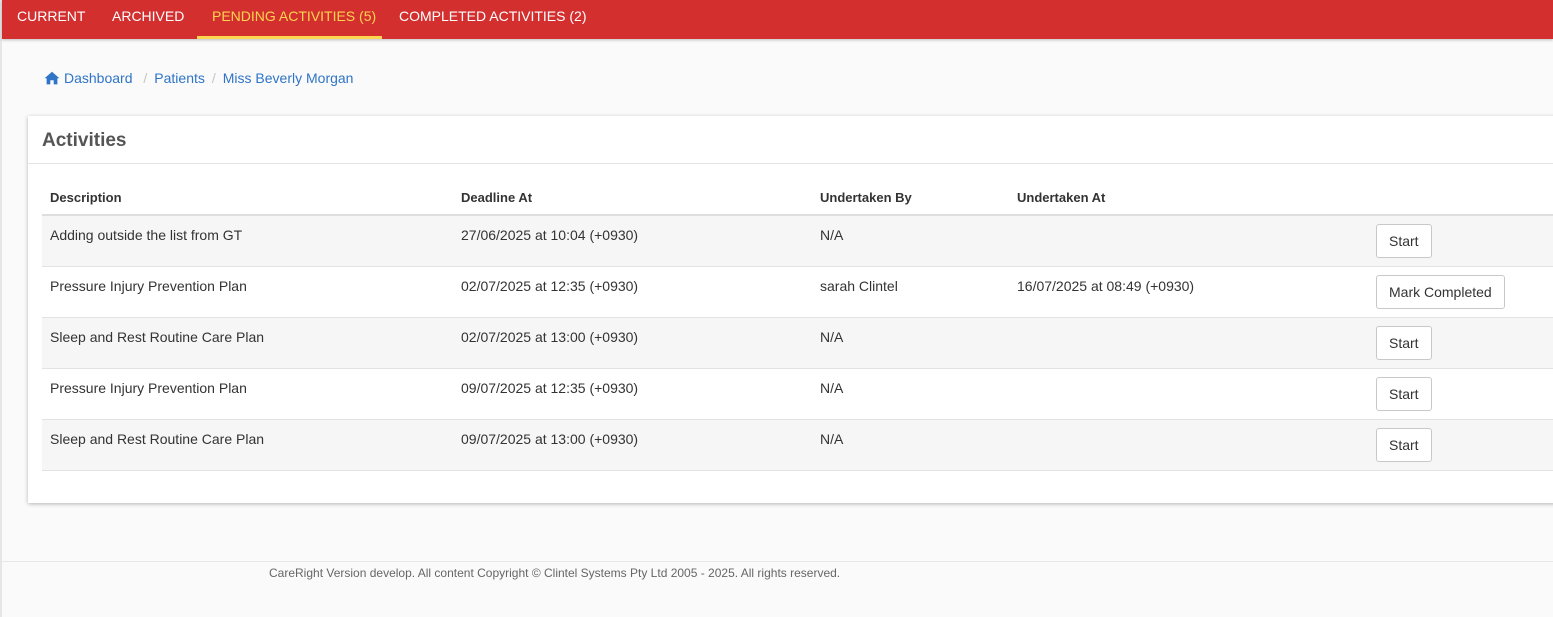  I want to click on cell-undertaken-by: sarah Clintel, so click(859, 286).